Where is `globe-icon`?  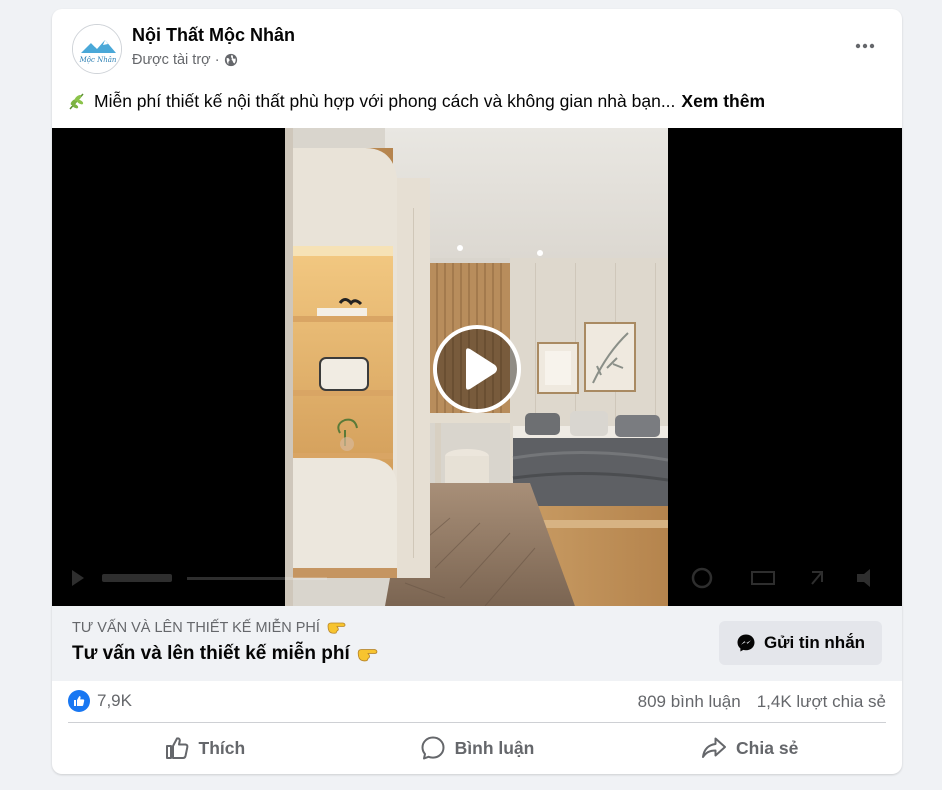
globe-icon is located at coordinates (231, 60).